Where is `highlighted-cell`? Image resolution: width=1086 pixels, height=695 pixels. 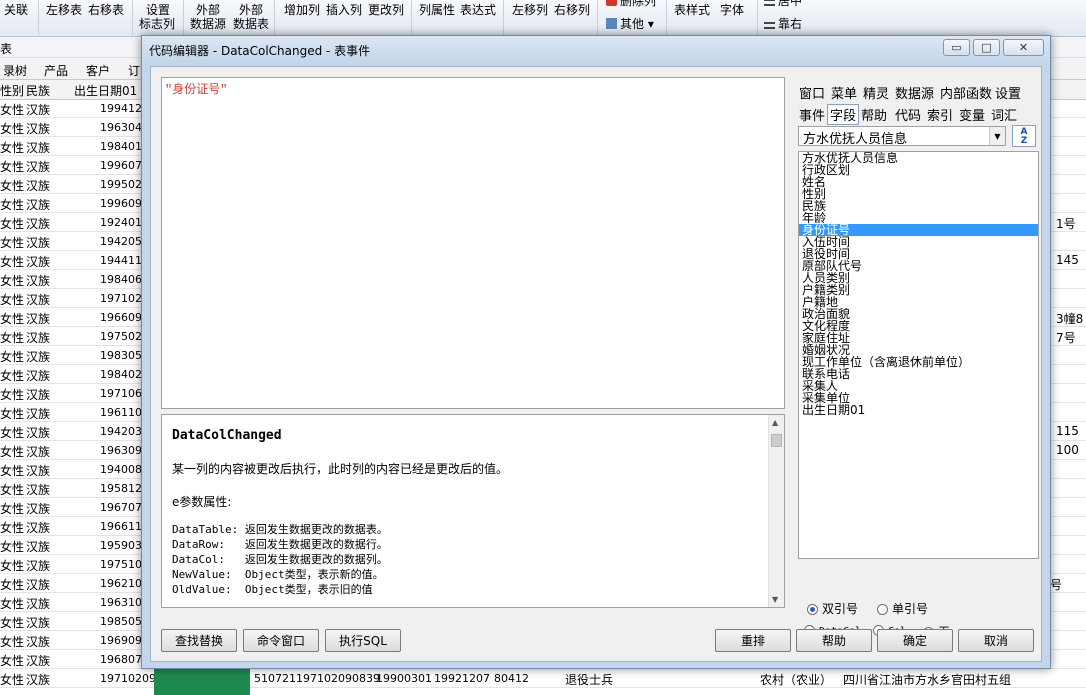 highlighted-cell is located at coordinates (202, 691).